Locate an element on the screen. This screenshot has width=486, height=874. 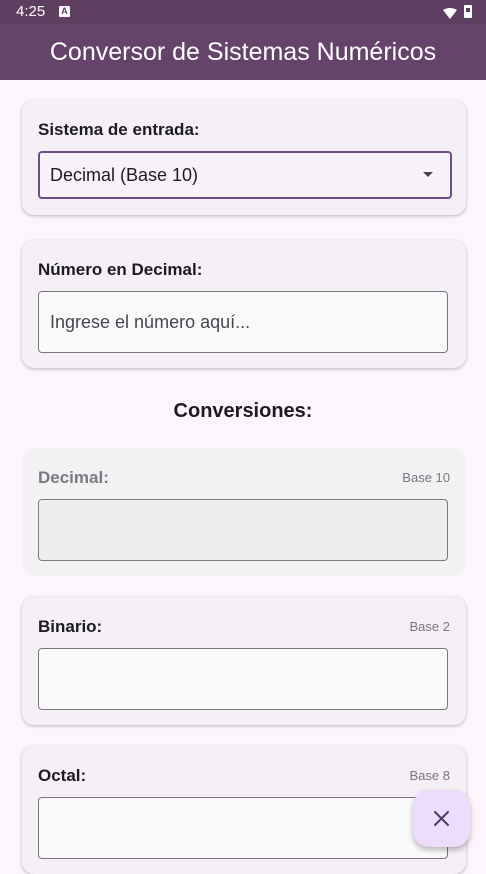
close-icon is located at coordinates (441, 818).